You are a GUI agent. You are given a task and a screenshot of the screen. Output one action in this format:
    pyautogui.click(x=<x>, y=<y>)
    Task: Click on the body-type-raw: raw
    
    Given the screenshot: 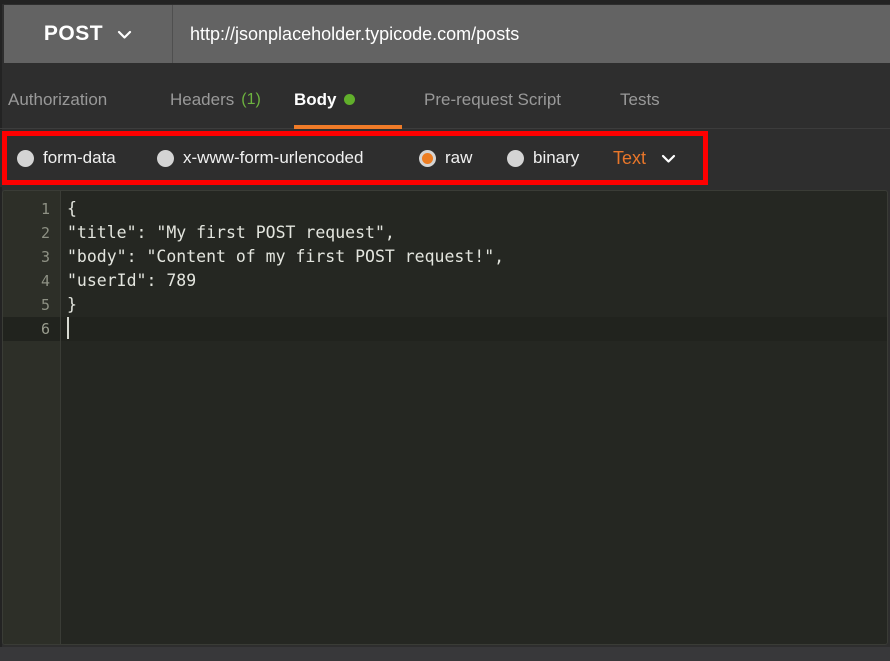 What is the action you would take?
    pyautogui.click(x=445, y=158)
    